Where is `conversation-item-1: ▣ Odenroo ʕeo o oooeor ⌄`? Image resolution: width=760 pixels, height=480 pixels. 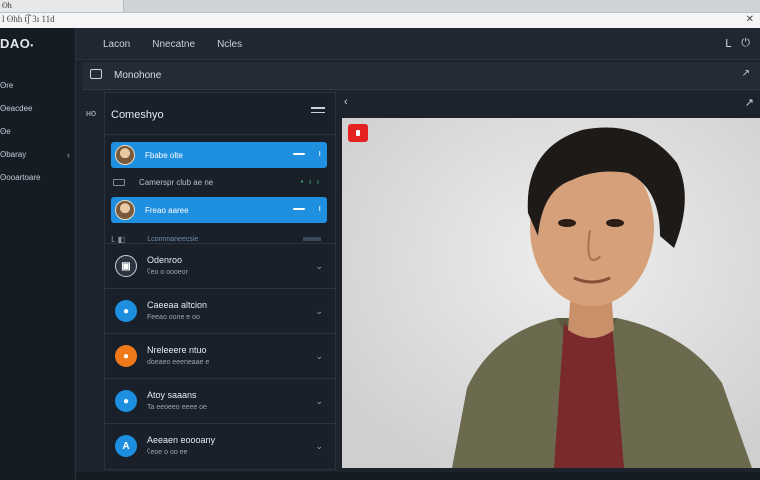 conversation-item-1: ▣ Odenroo ʕeo o oooeor ⌄ is located at coordinates (220, 265).